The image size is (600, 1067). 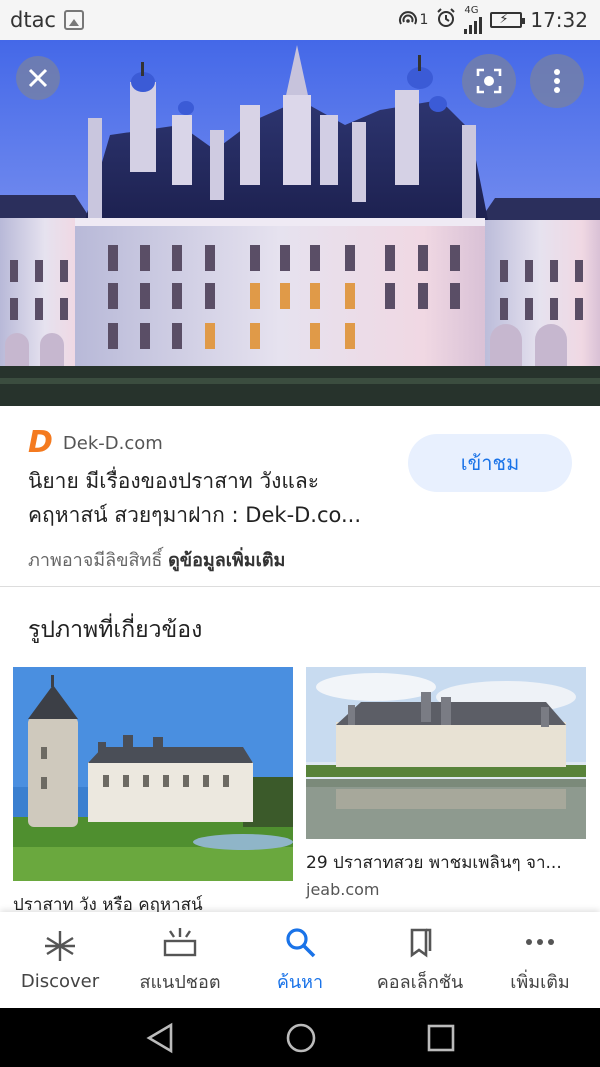 What do you see at coordinates (490, 463) in the screenshot?
I see `visit-button: เข้าชม` at bounding box center [490, 463].